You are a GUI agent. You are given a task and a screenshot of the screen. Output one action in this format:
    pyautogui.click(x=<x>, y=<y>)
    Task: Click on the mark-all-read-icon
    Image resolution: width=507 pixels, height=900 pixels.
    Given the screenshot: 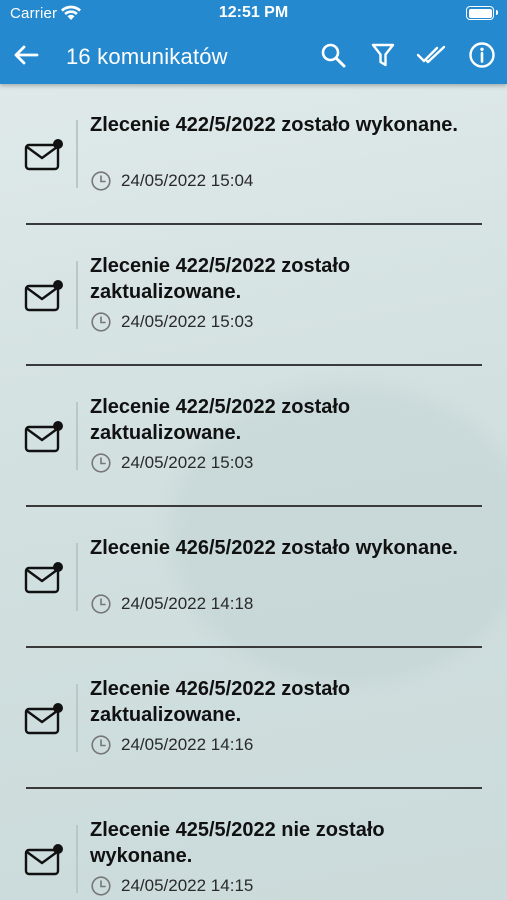 What is the action you would take?
    pyautogui.click(x=431, y=55)
    